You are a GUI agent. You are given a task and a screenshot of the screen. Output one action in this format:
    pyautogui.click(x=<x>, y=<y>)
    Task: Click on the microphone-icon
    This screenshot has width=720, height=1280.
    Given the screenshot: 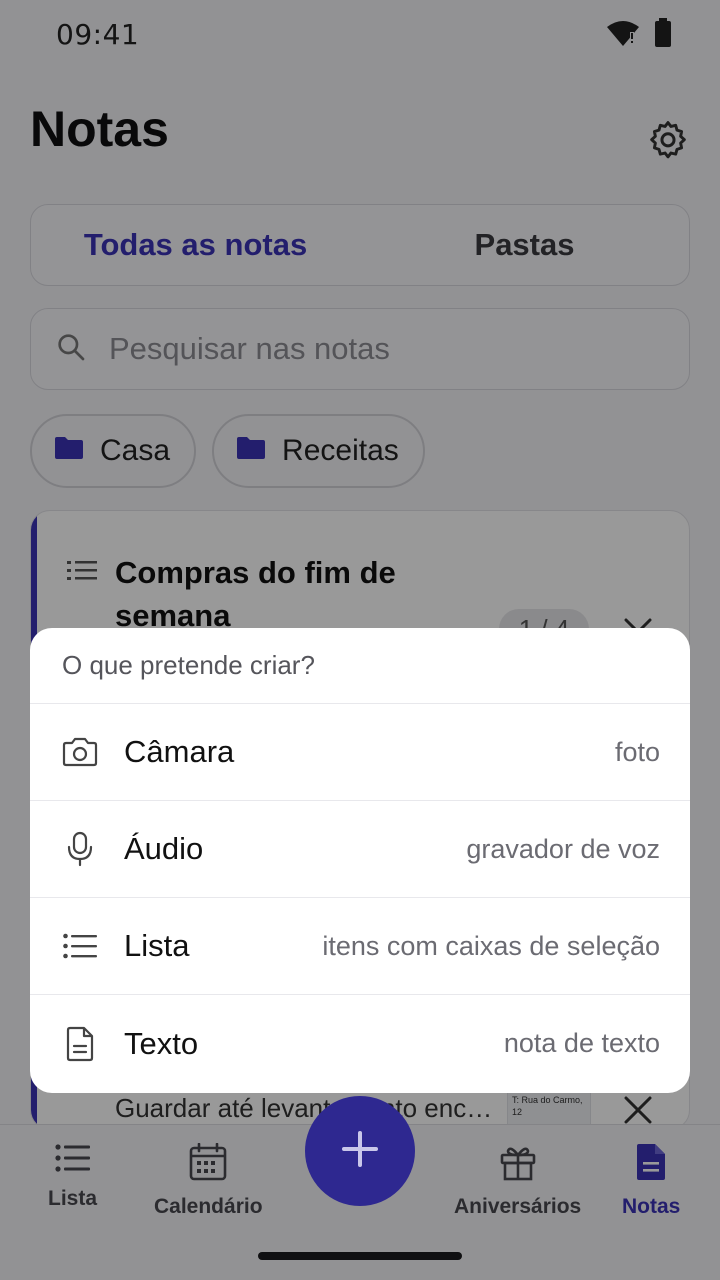 What is the action you would take?
    pyautogui.click(x=80, y=849)
    